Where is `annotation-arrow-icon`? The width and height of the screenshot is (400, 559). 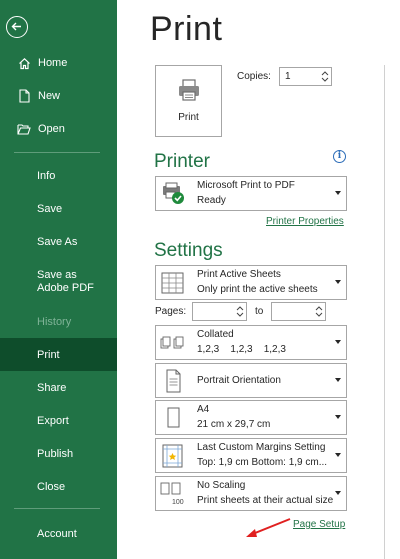
annotation-arrow-icon is located at coordinates (268, 527).